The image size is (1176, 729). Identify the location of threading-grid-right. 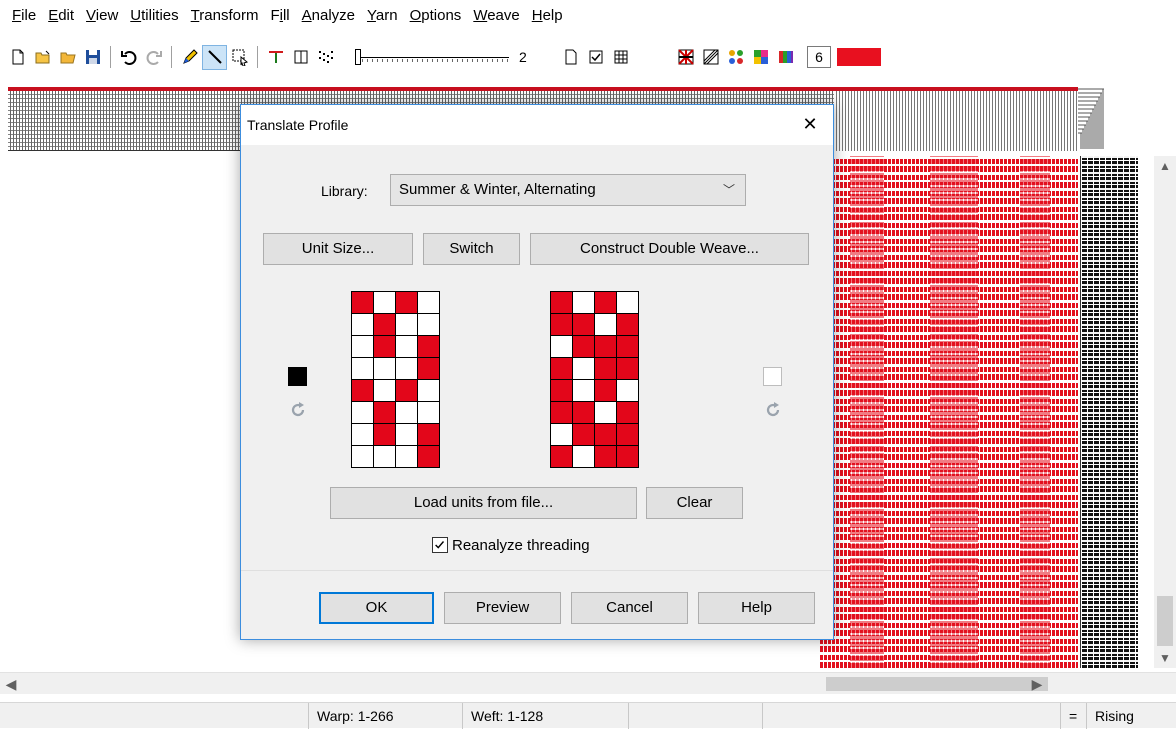
(956, 121).